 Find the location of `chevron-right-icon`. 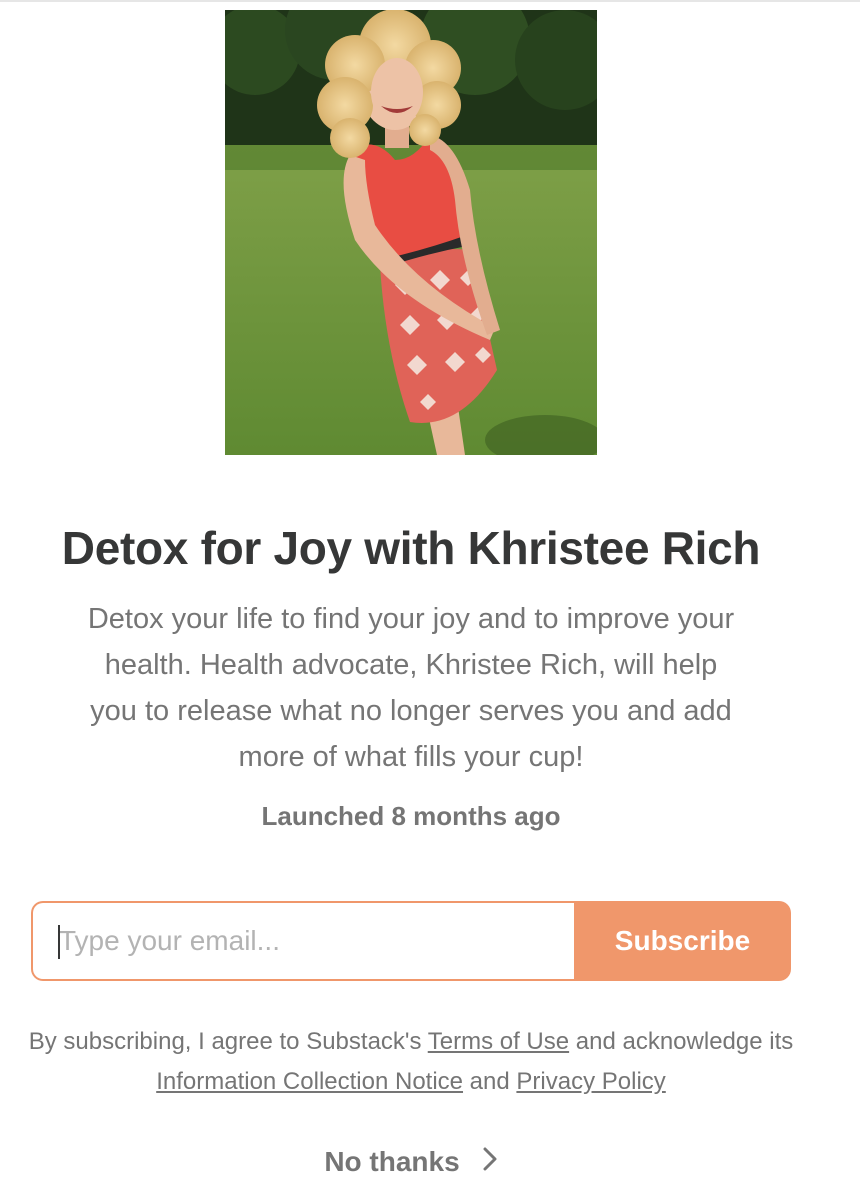

chevron-right-icon is located at coordinates (490, 1162).